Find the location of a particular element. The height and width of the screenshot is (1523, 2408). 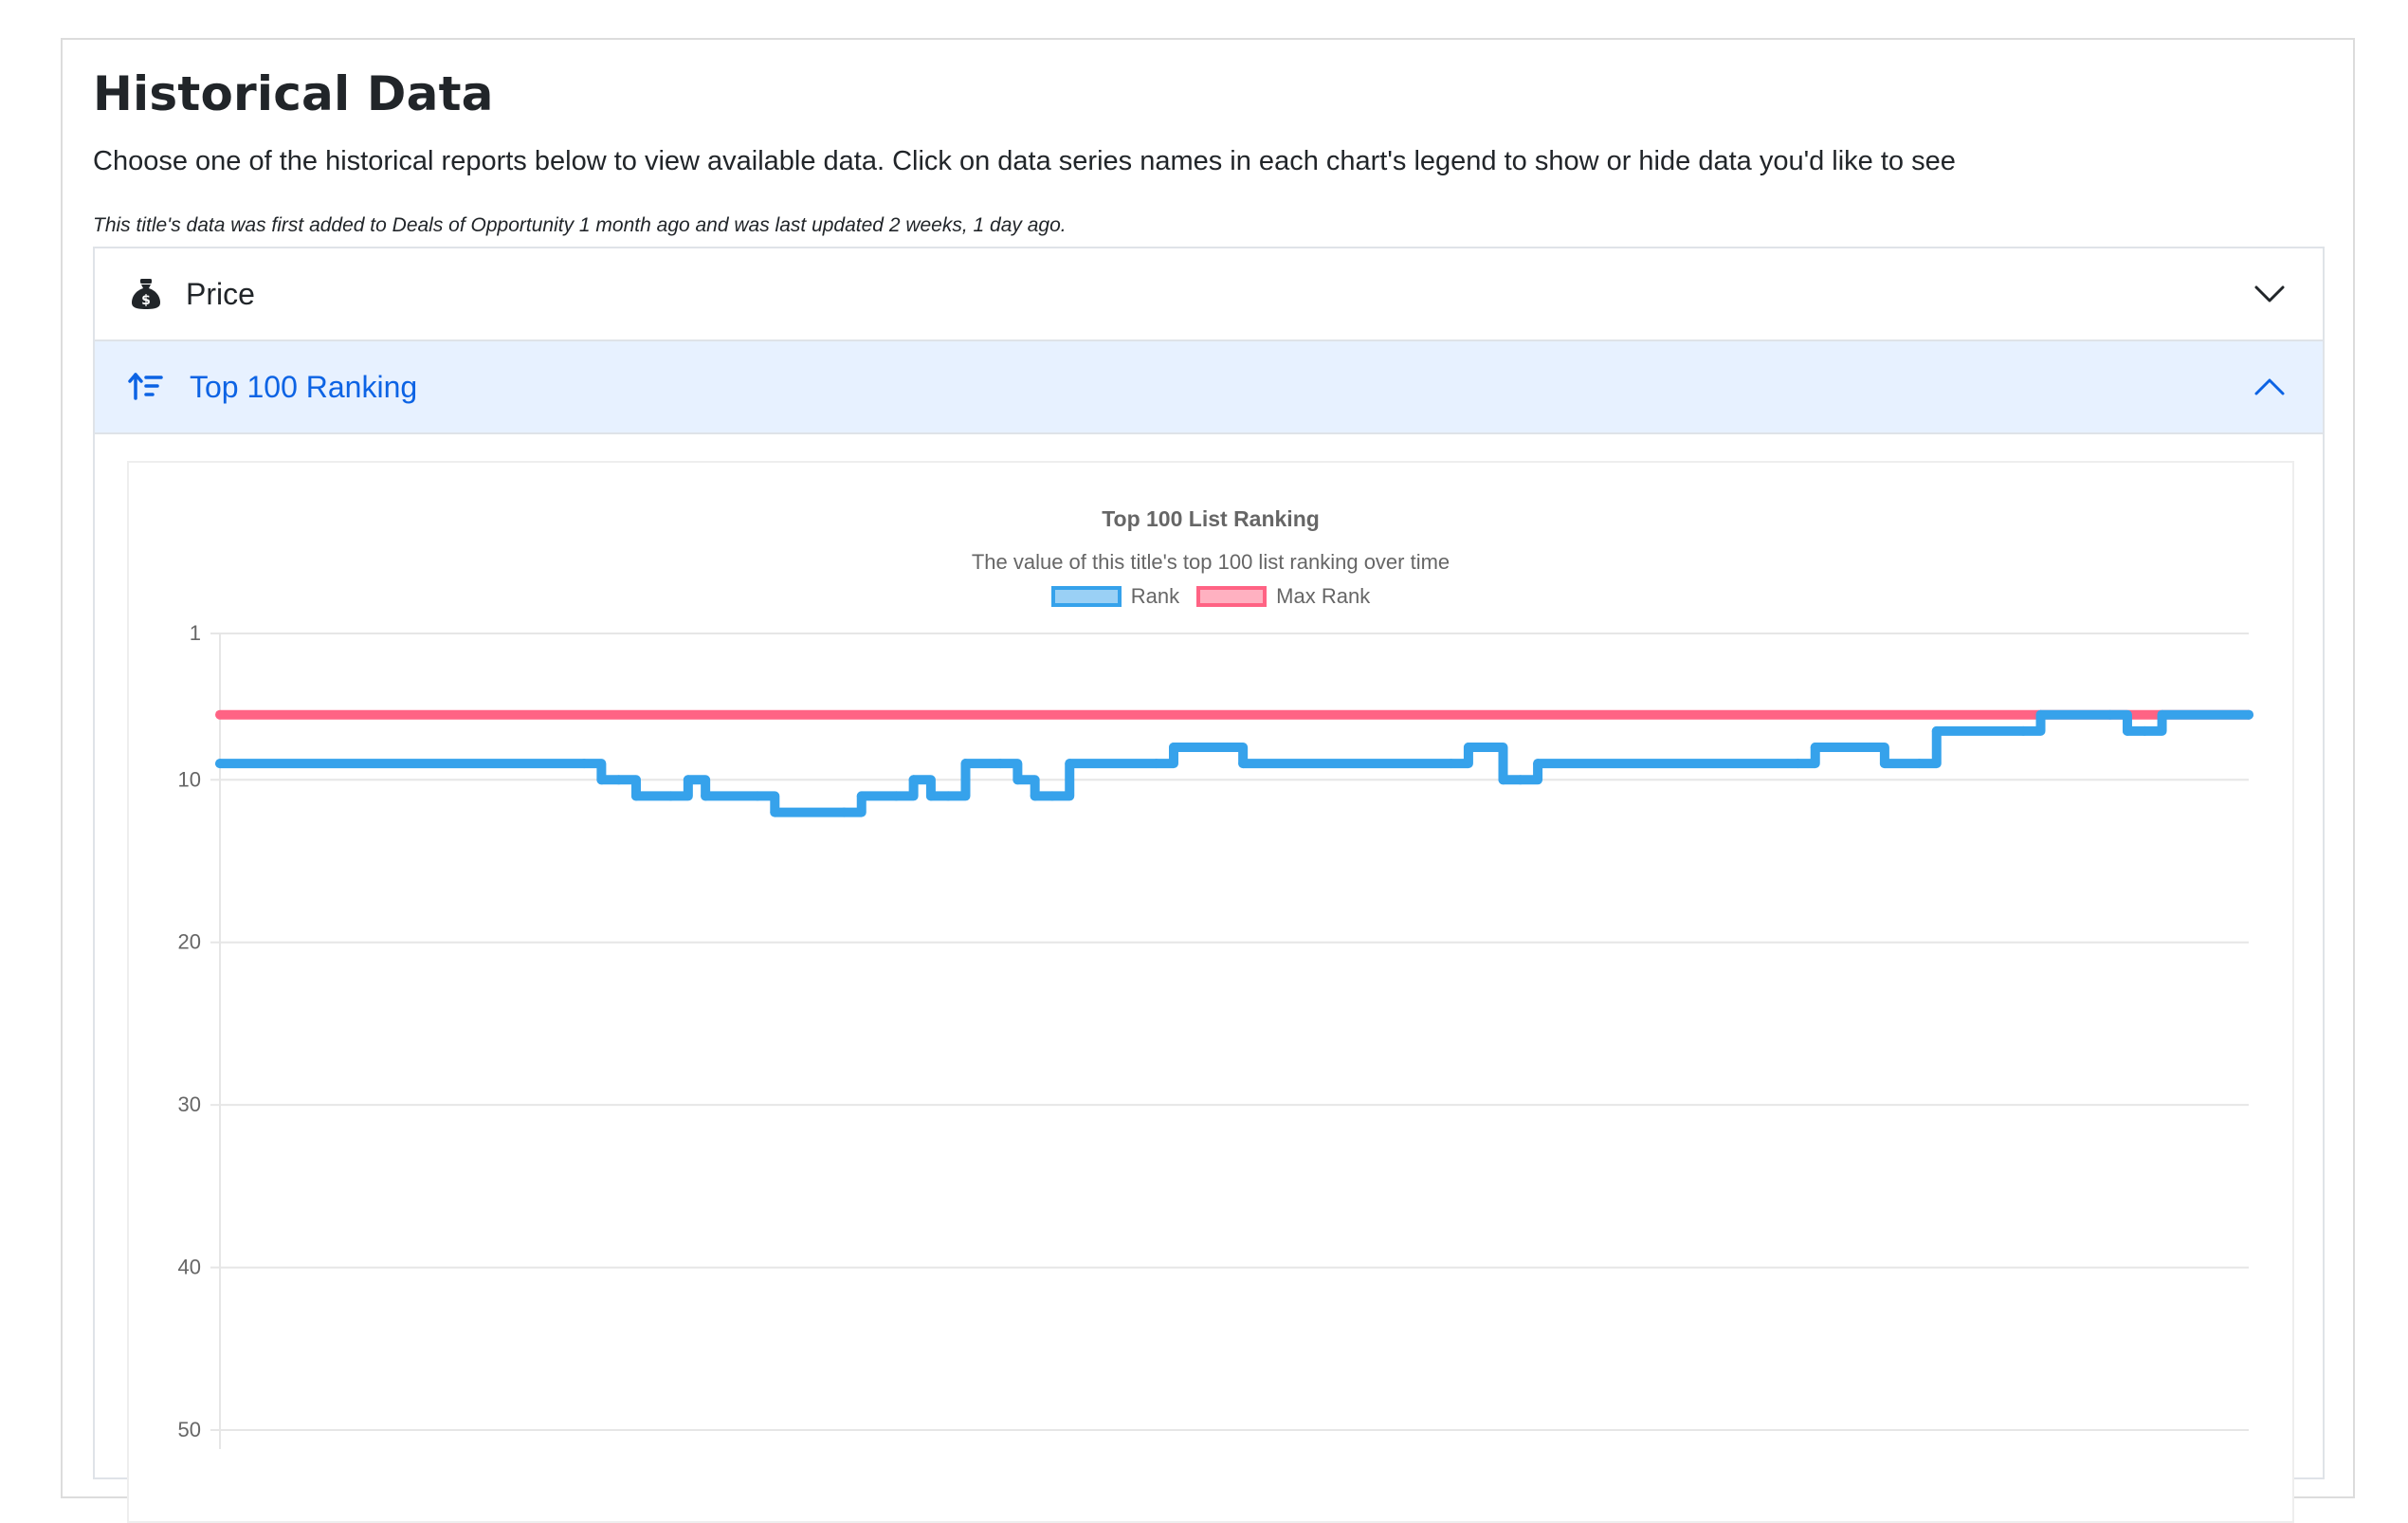

y-tick-label: 1 is located at coordinates (195, 633).